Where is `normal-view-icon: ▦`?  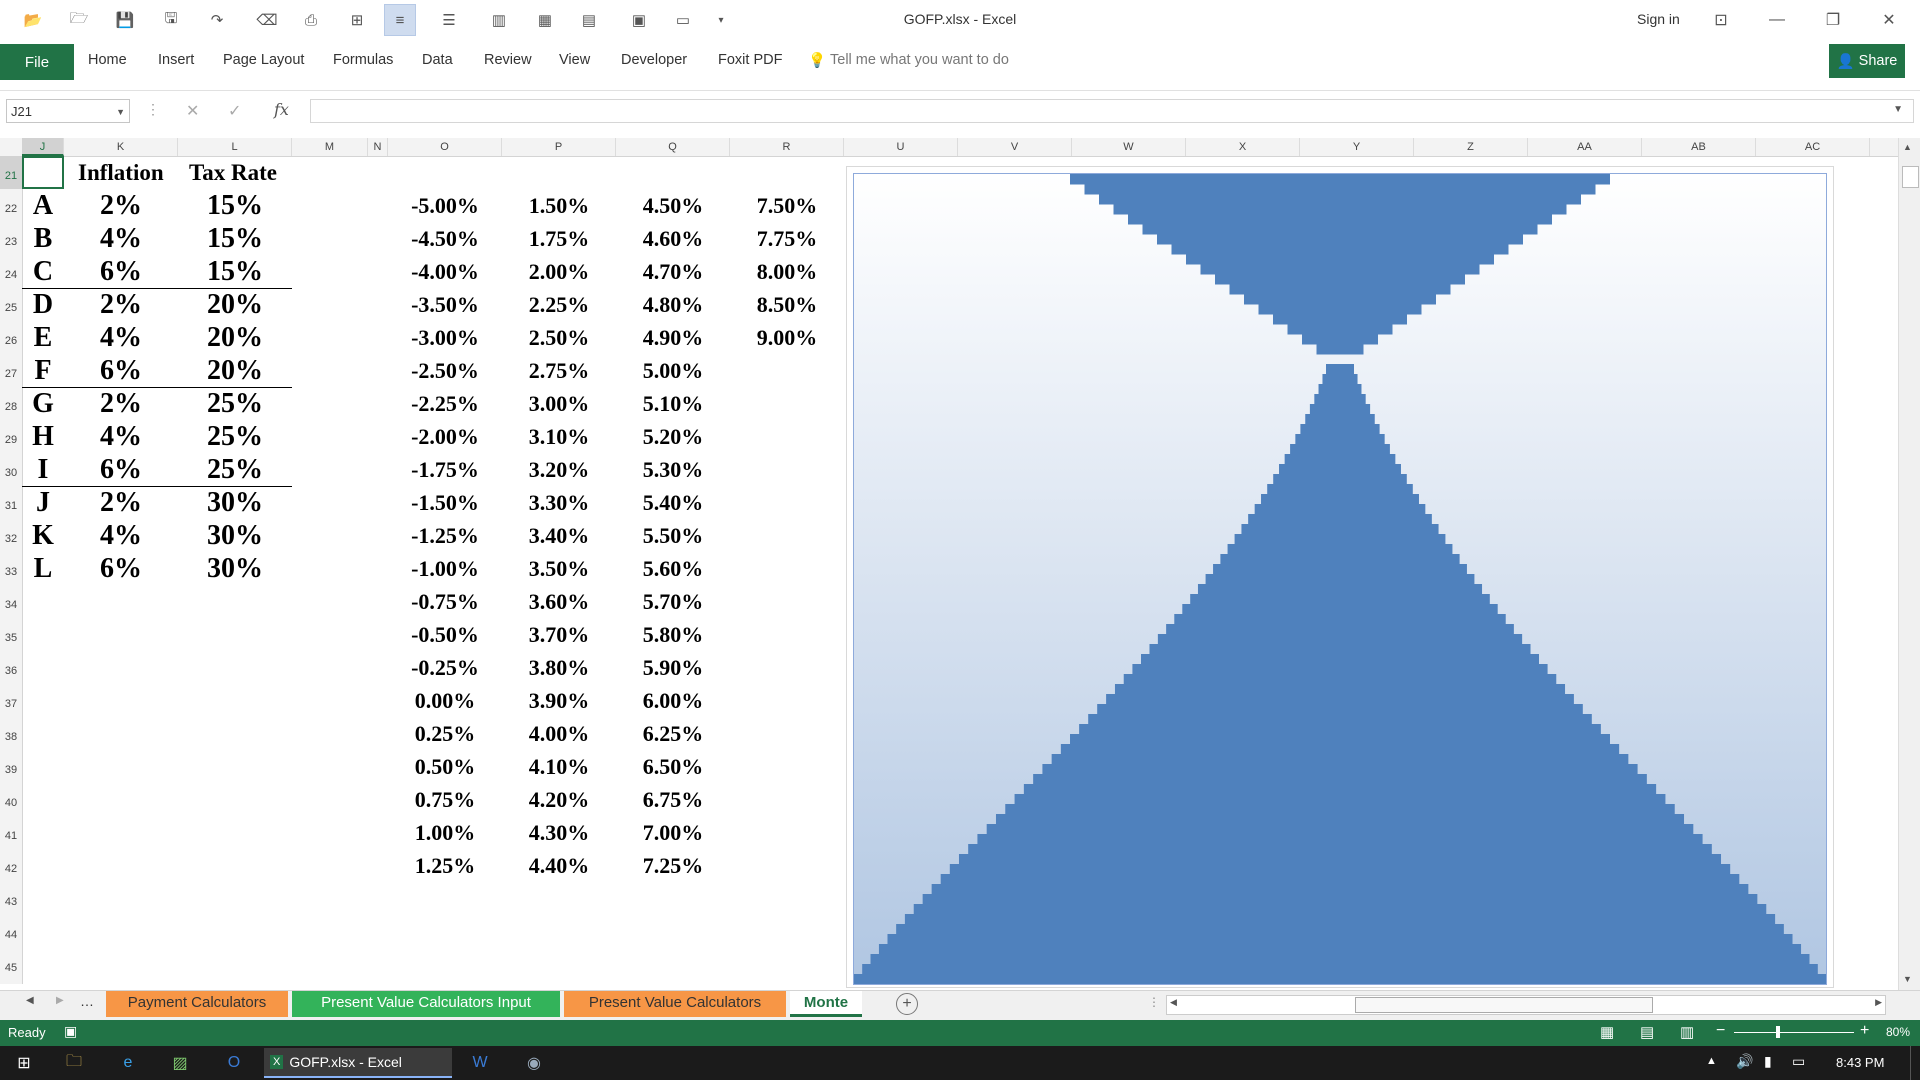 normal-view-icon: ▦ is located at coordinates (1607, 1032).